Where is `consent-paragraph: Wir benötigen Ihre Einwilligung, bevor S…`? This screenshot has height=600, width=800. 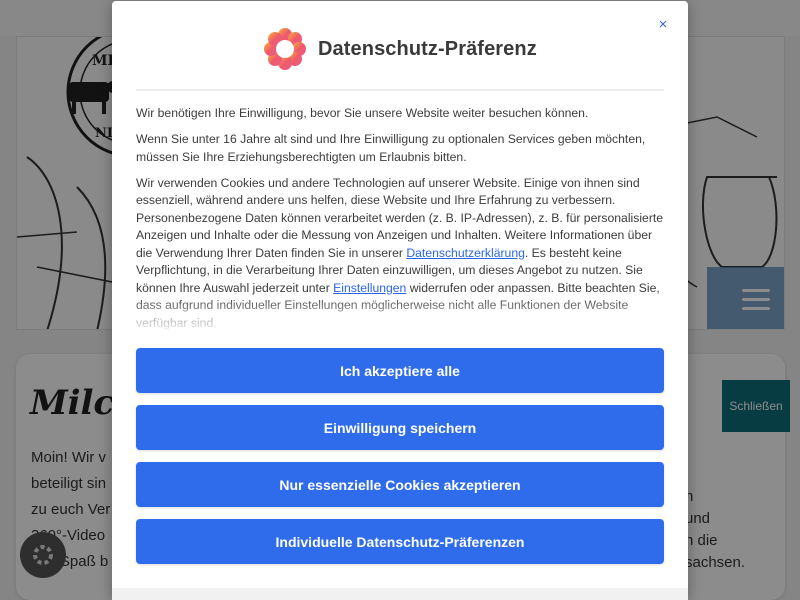 consent-paragraph: Wir benötigen Ihre Einwilligung, bevor S… is located at coordinates (362, 113).